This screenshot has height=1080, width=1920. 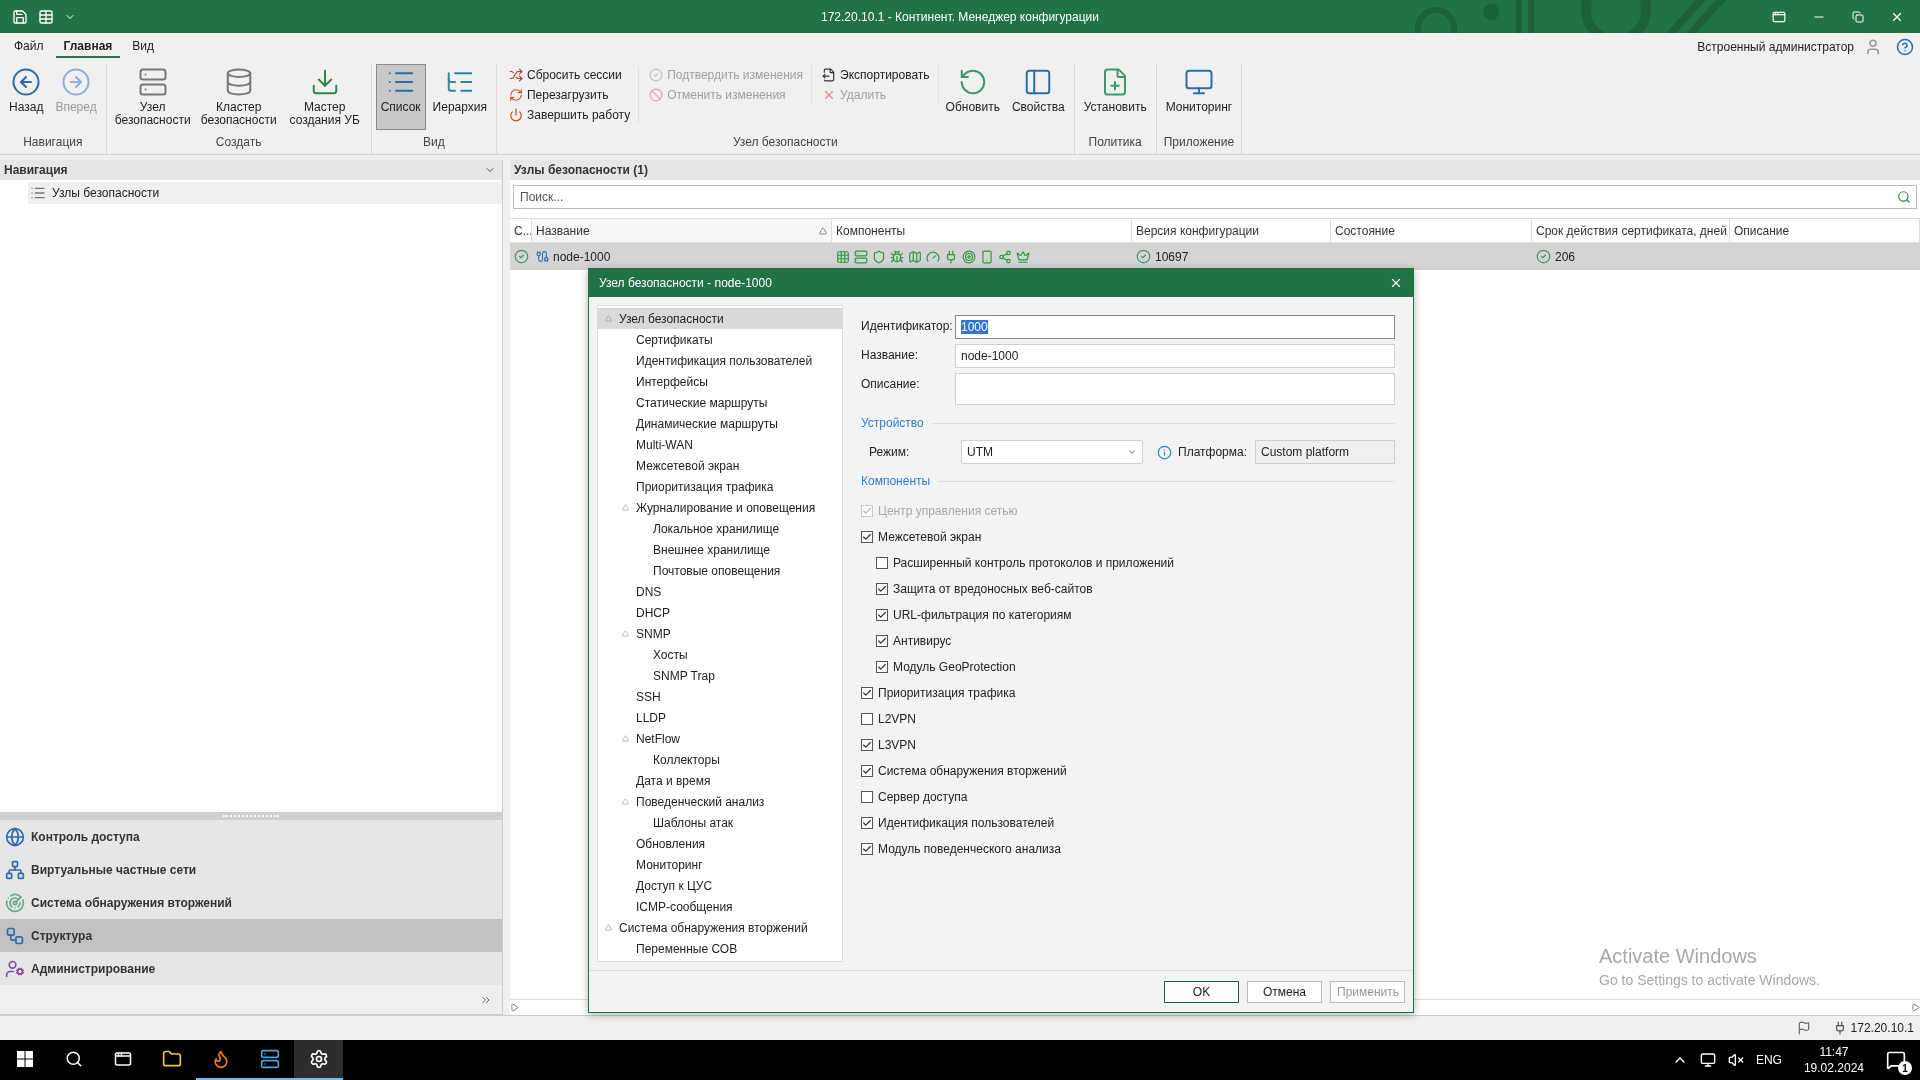 I want to click on tree-item: Почтовые оповещения, so click(x=720, y=570).